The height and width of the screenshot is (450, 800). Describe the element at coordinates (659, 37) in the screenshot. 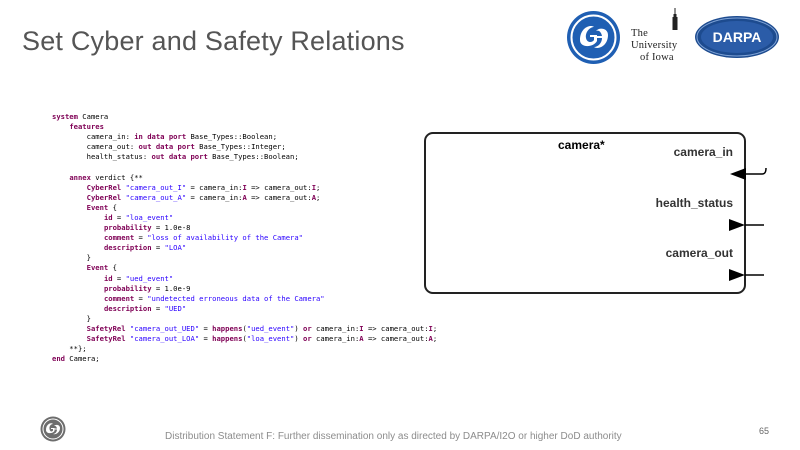

I see `uiowa-logo: The University of Iowa` at that location.